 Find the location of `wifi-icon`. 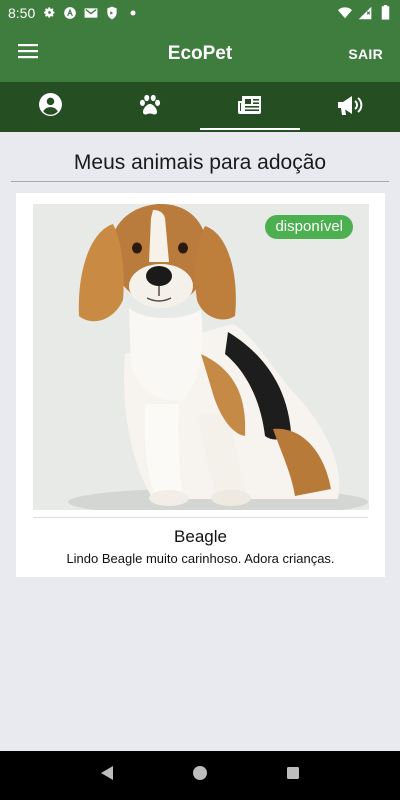

wifi-icon is located at coordinates (345, 13).